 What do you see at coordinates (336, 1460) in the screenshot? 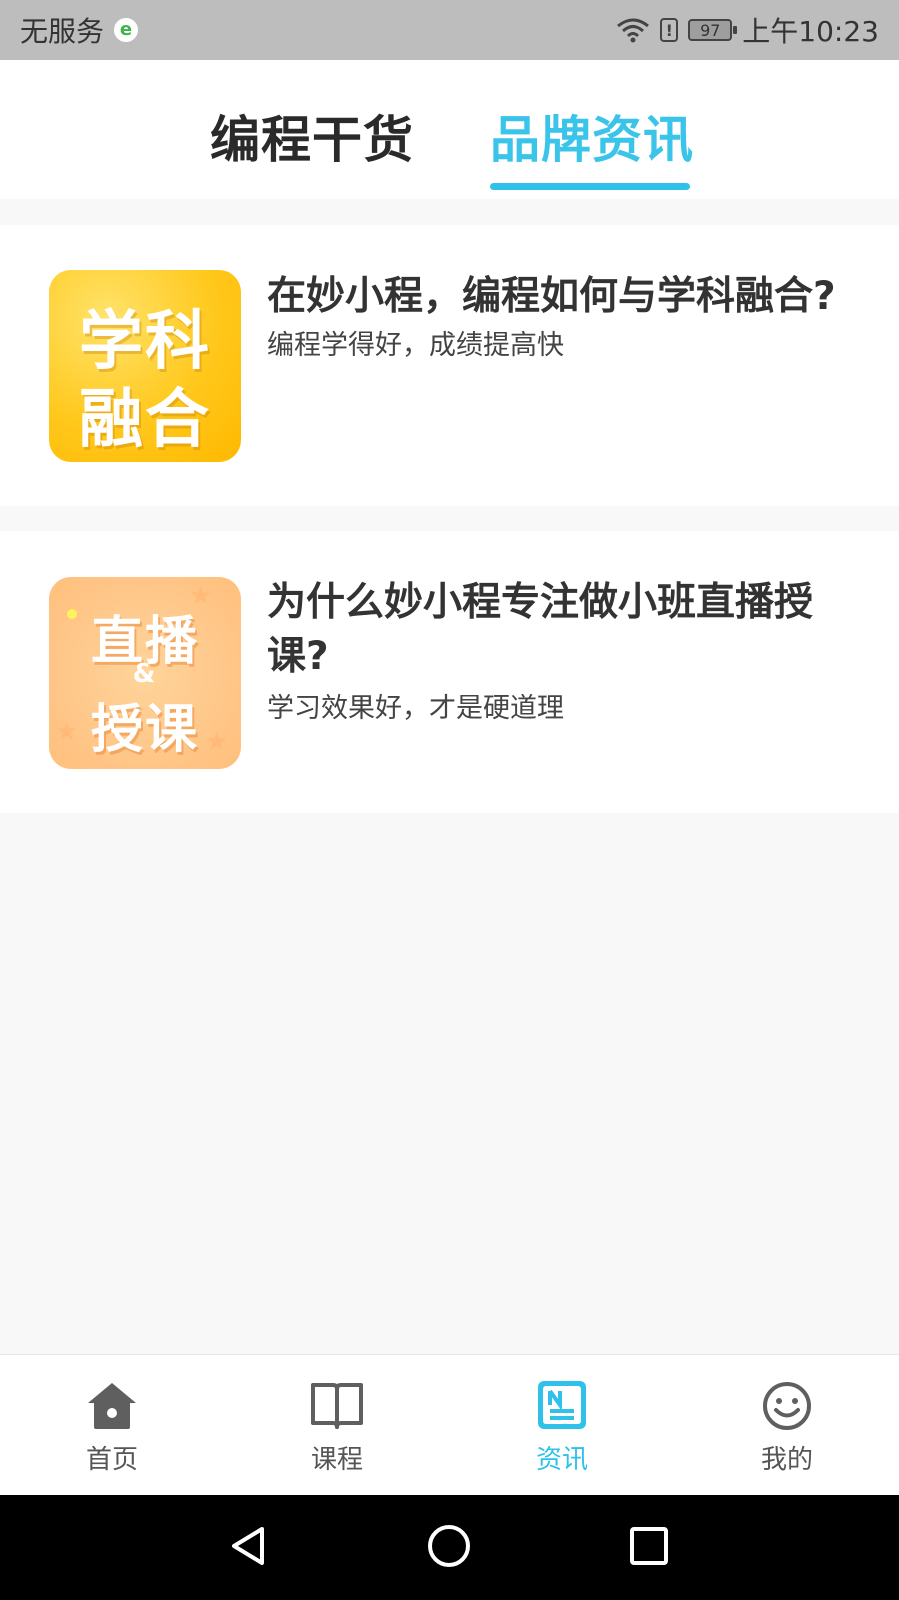
I see `nav-label: 课程` at bounding box center [336, 1460].